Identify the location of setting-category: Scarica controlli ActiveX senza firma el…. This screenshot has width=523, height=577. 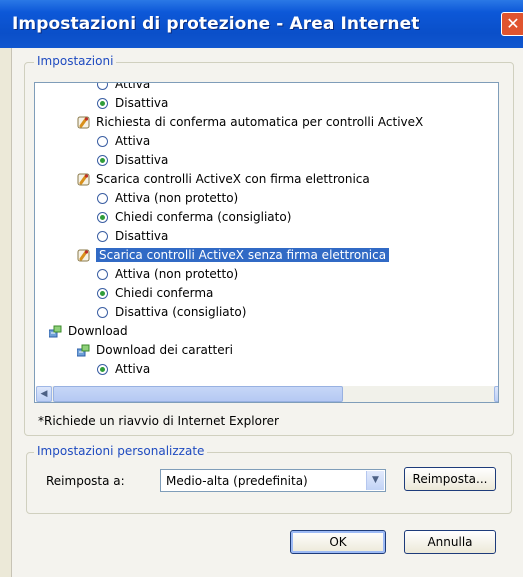
(233, 255).